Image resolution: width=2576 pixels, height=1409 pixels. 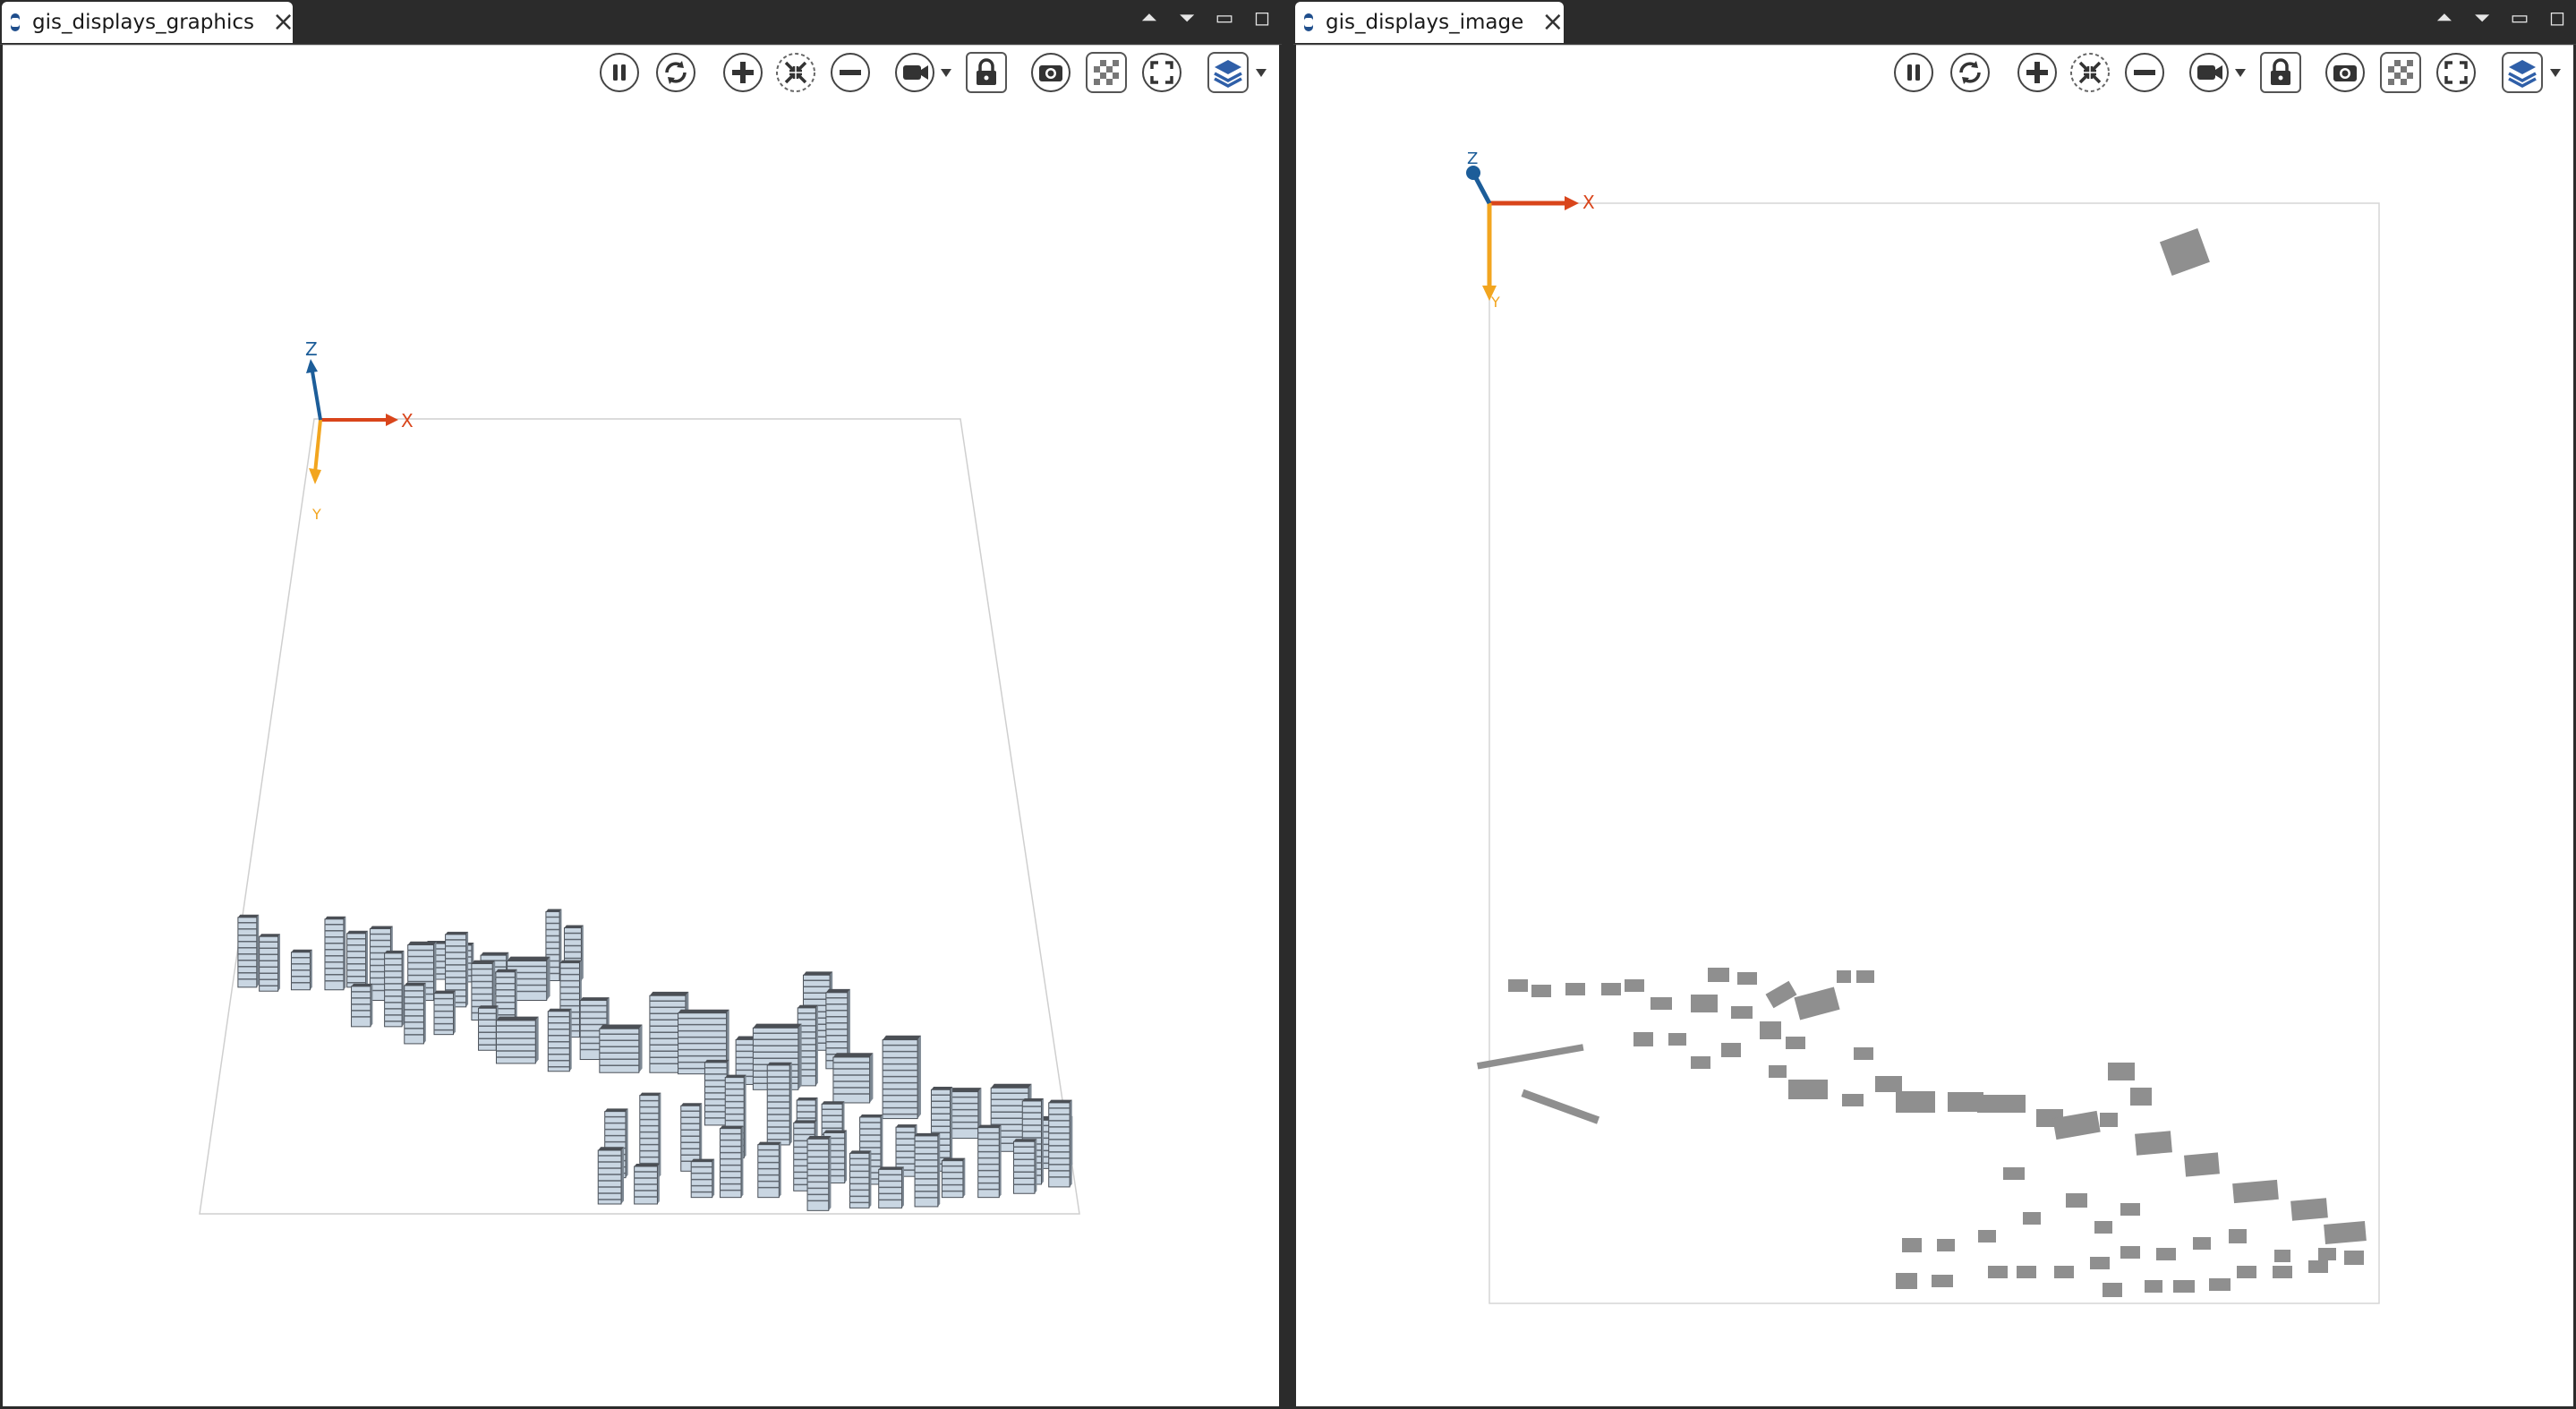 I want to click on y-axis-arrowhead, so click(x=315, y=476).